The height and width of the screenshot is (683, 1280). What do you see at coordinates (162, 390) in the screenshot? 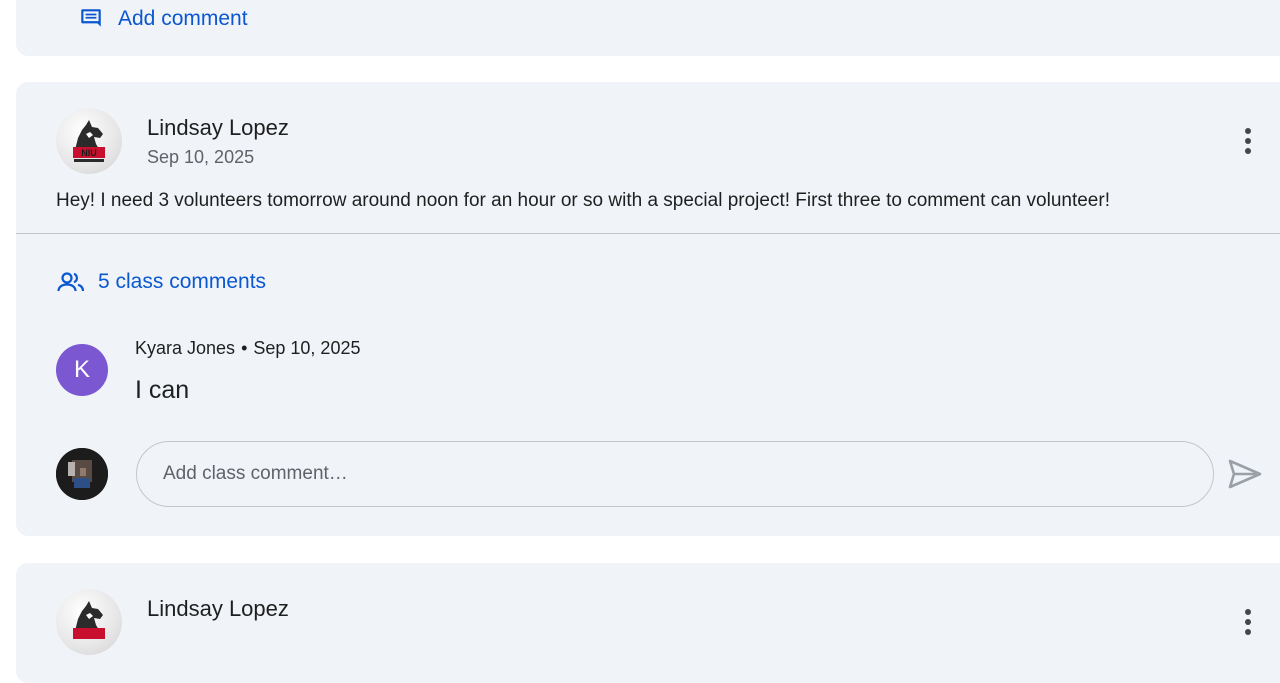
I see `comment-text: I can` at bounding box center [162, 390].